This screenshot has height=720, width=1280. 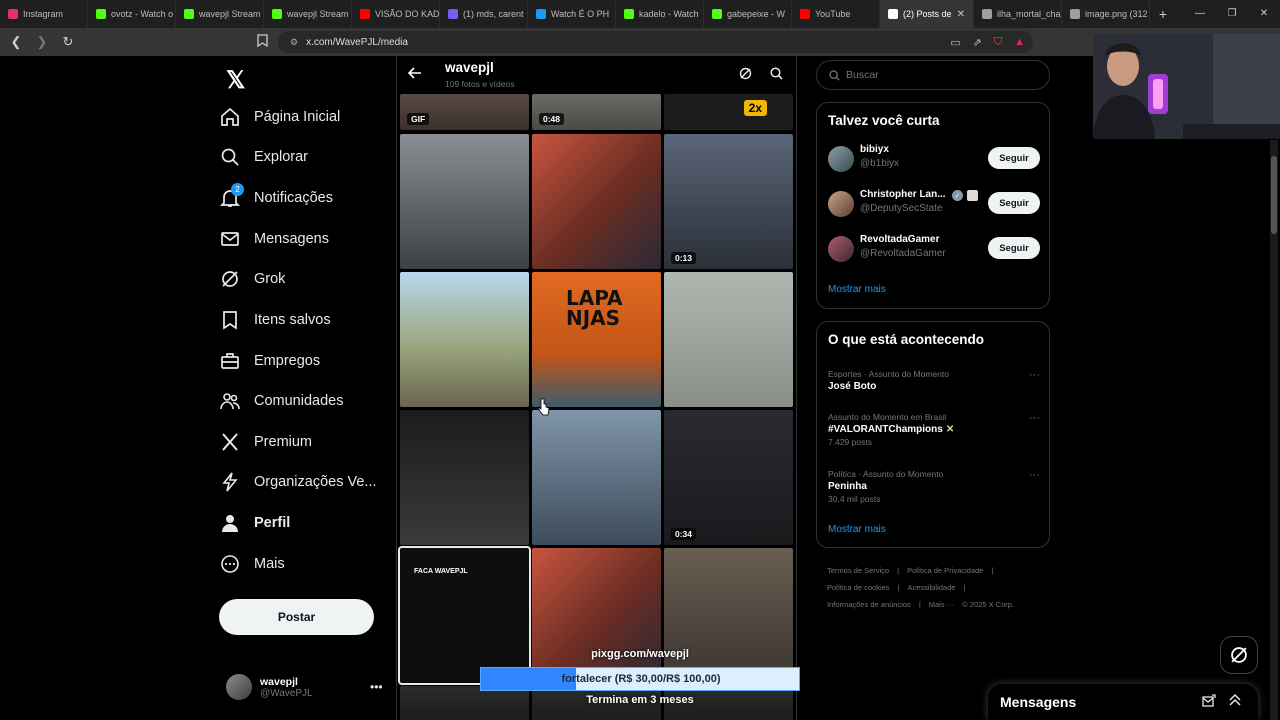 I want to click on footer-link: Política de cookies, so click(x=858, y=587).